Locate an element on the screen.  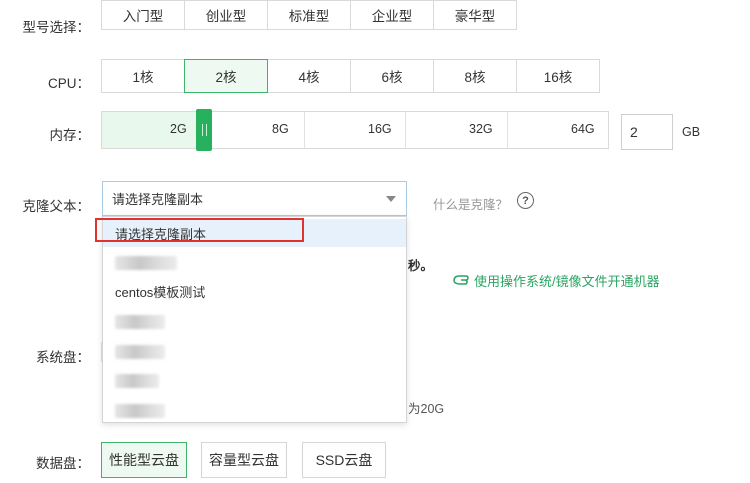
memory-input: 2 is located at coordinates (647, 132).